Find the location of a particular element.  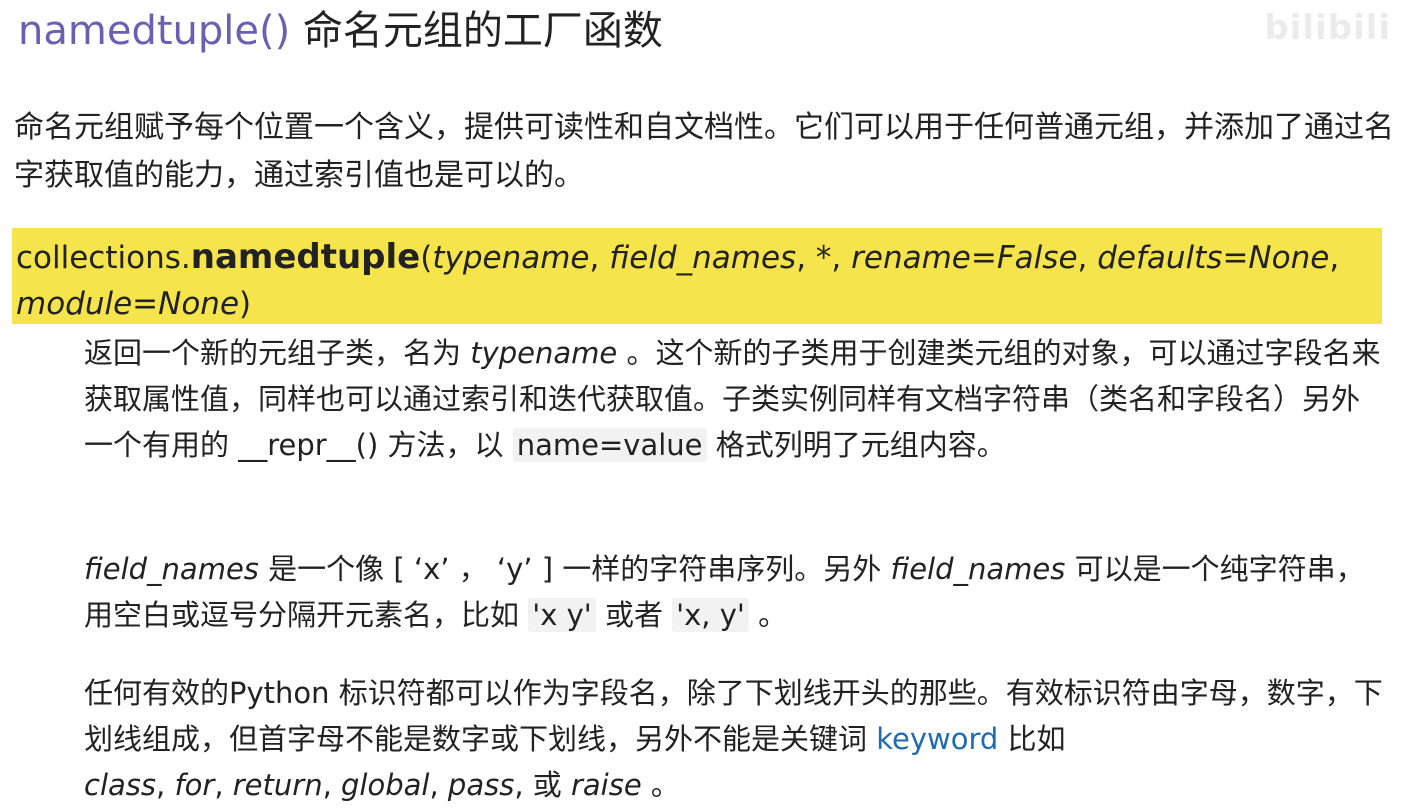

keyword-link: keyword is located at coordinates (937, 739).